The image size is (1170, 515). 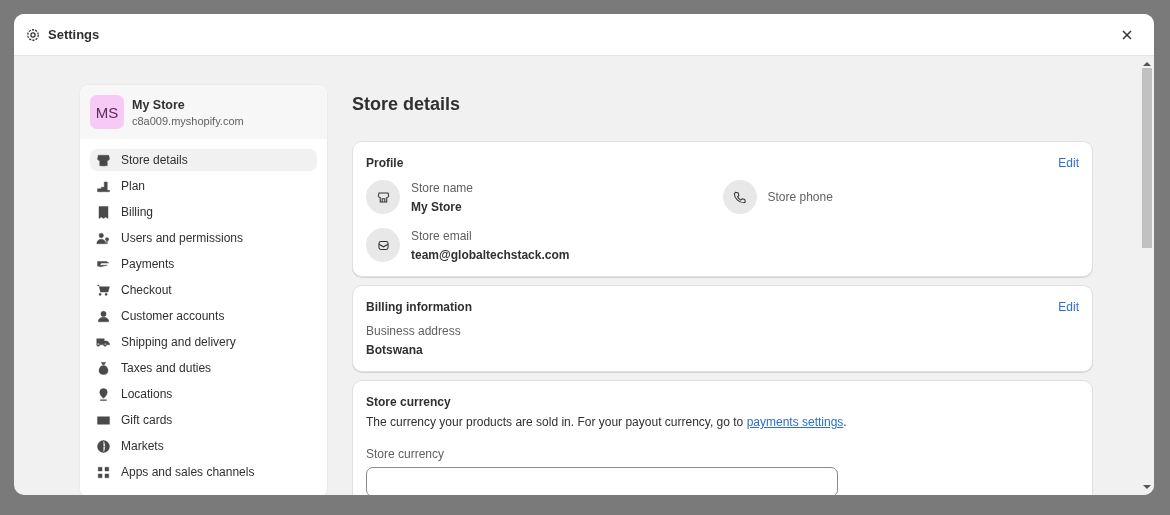 I want to click on sidebar-item: Billing, so click(x=203, y=212).